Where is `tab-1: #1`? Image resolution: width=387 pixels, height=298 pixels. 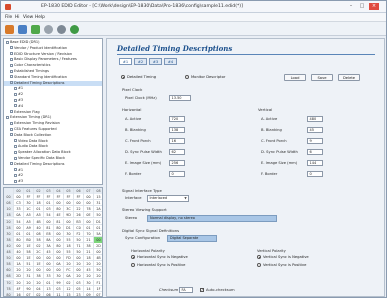 tab-1: #1 is located at coordinates (125, 61).